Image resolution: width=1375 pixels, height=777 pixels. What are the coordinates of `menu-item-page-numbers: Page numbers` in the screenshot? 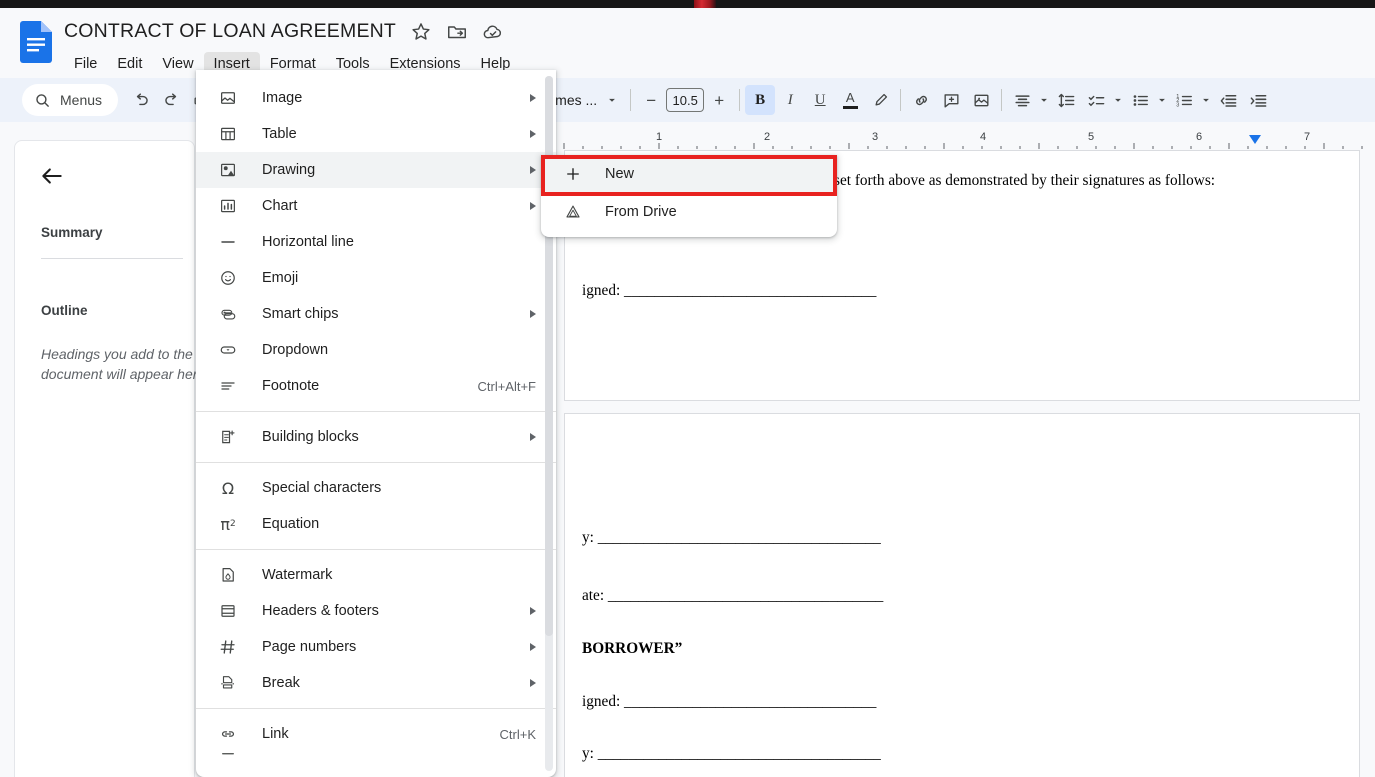 It's located at (376, 647).